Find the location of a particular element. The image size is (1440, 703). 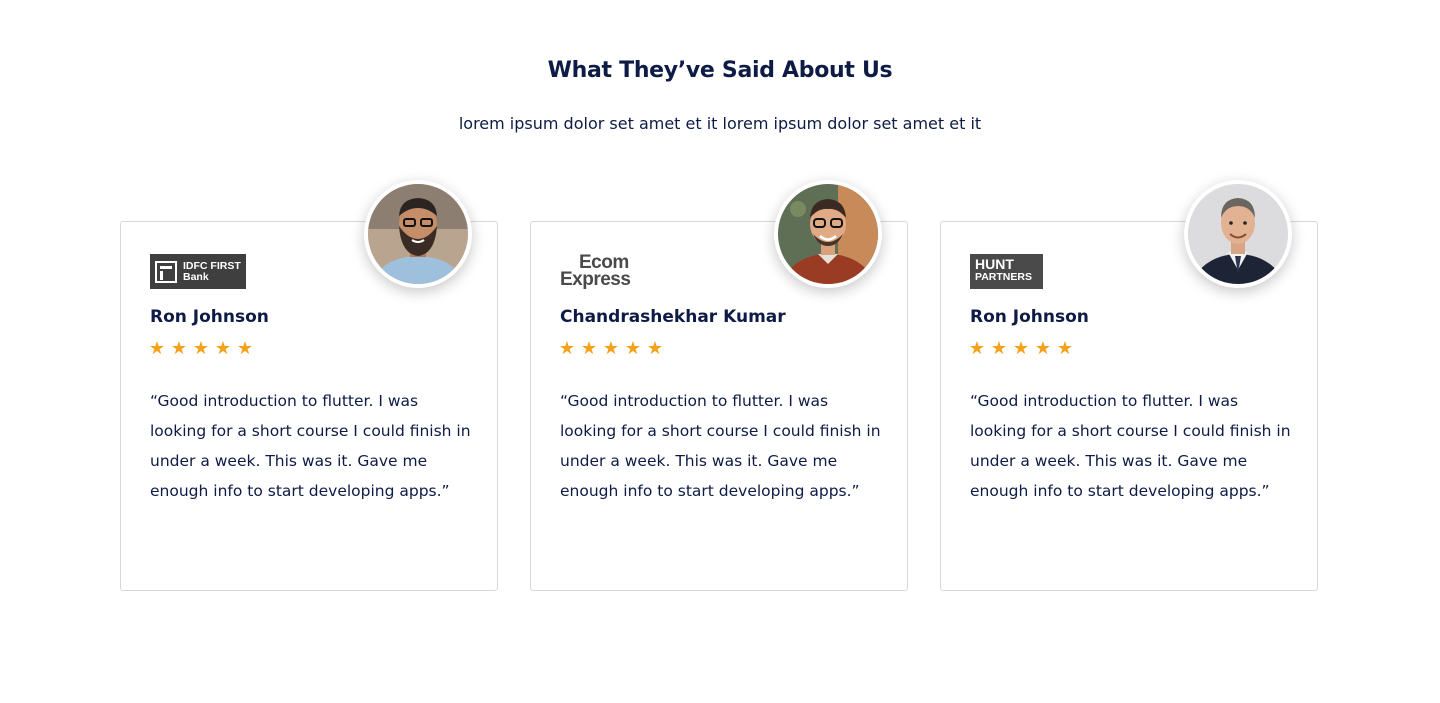

businessman-suit-icon is located at coordinates (1238, 234).